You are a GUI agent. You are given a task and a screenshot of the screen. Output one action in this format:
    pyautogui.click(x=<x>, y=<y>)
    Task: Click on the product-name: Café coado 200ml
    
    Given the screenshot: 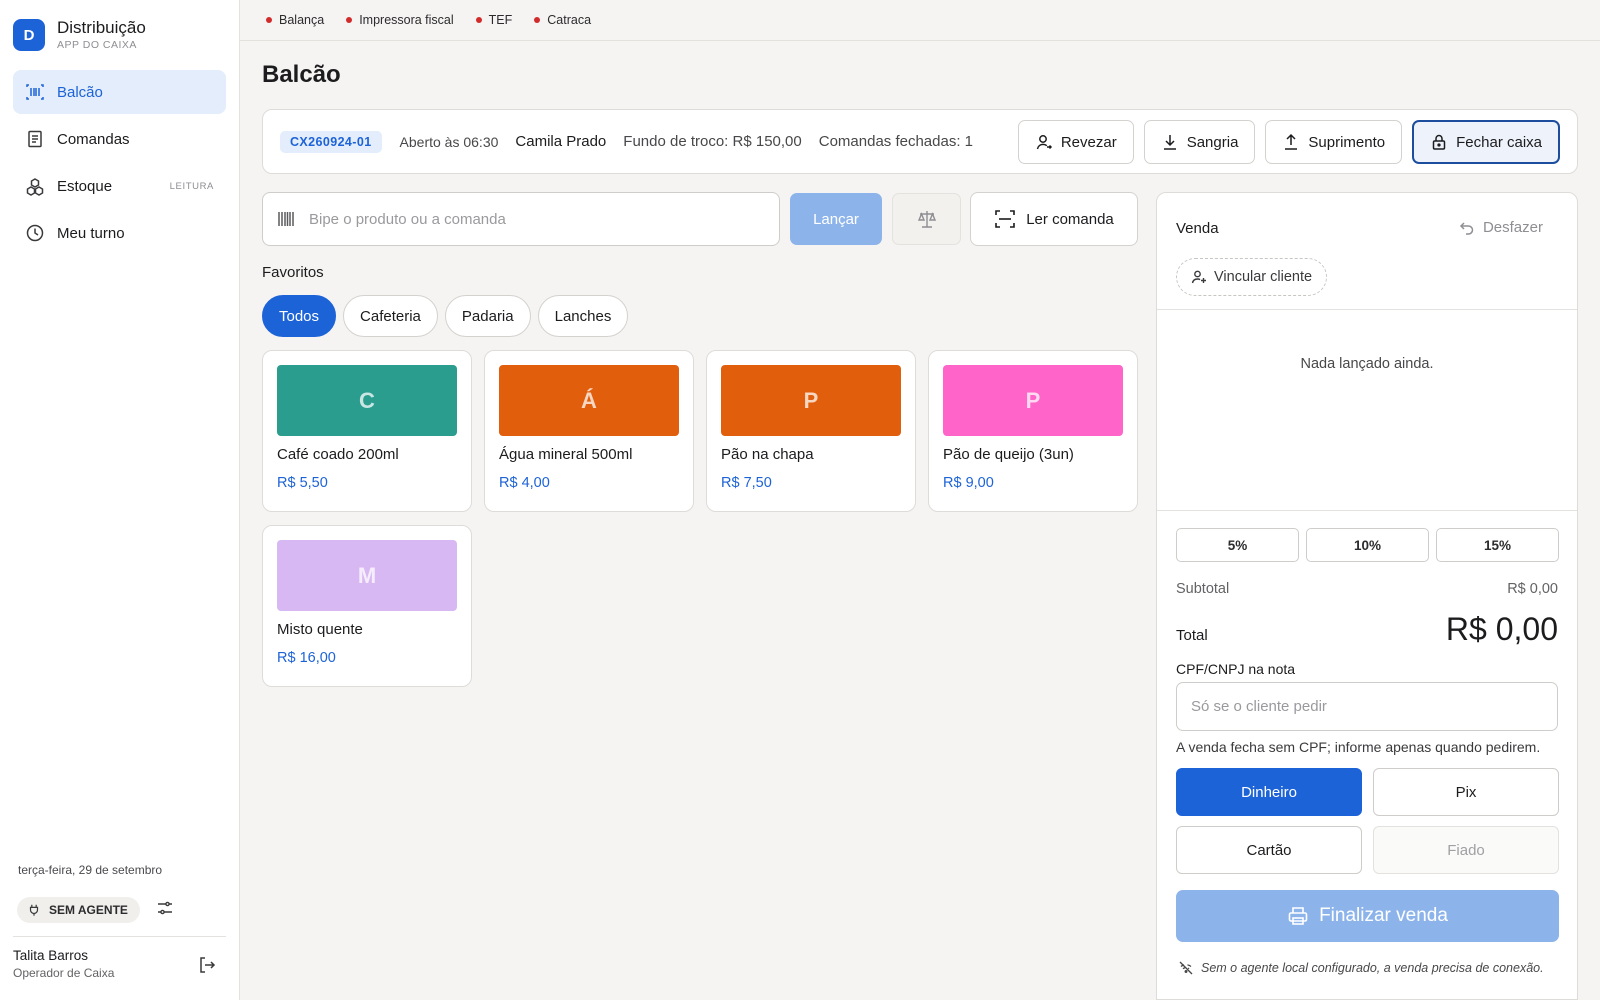 What is the action you would take?
    pyautogui.click(x=338, y=454)
    